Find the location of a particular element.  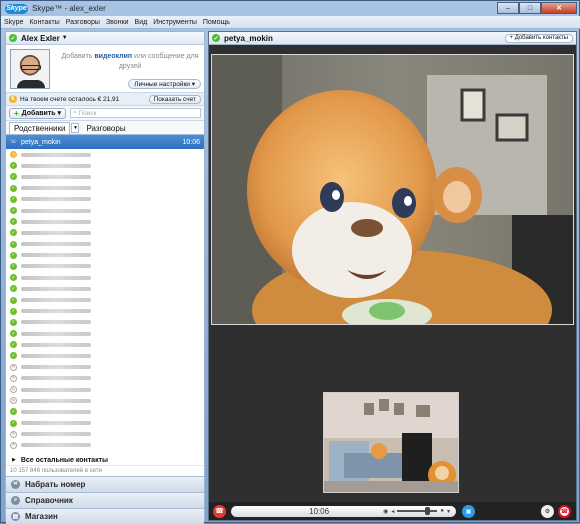

minimize-button: – is located at coordinates (508, 8).